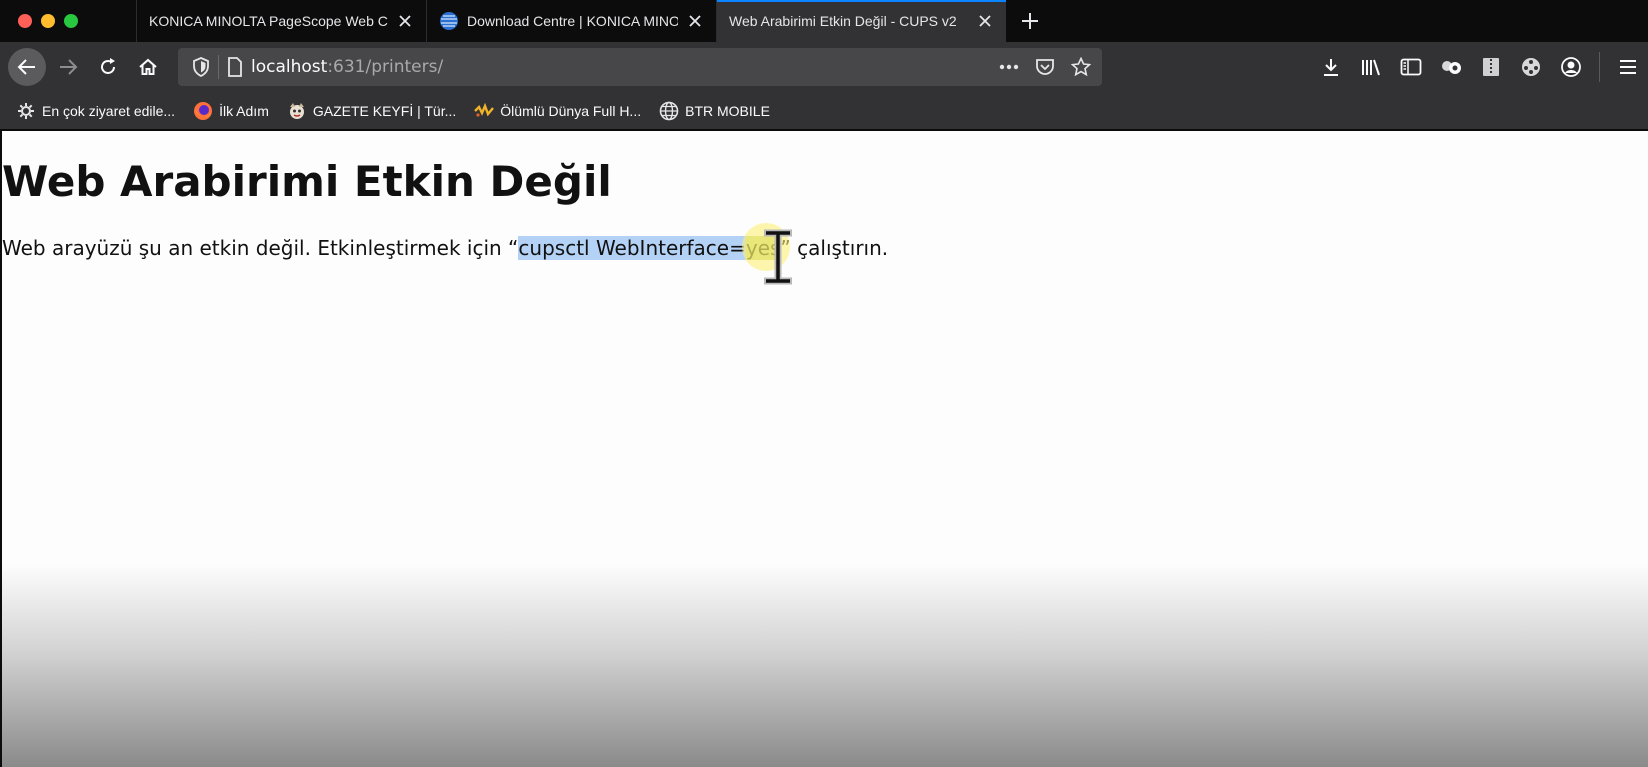 The height and width of the screenshot is (767, 1648). Describe the element at coordinates (201, 67) in the screenshot. I see `tracking-protection-shield-icon` at that location.